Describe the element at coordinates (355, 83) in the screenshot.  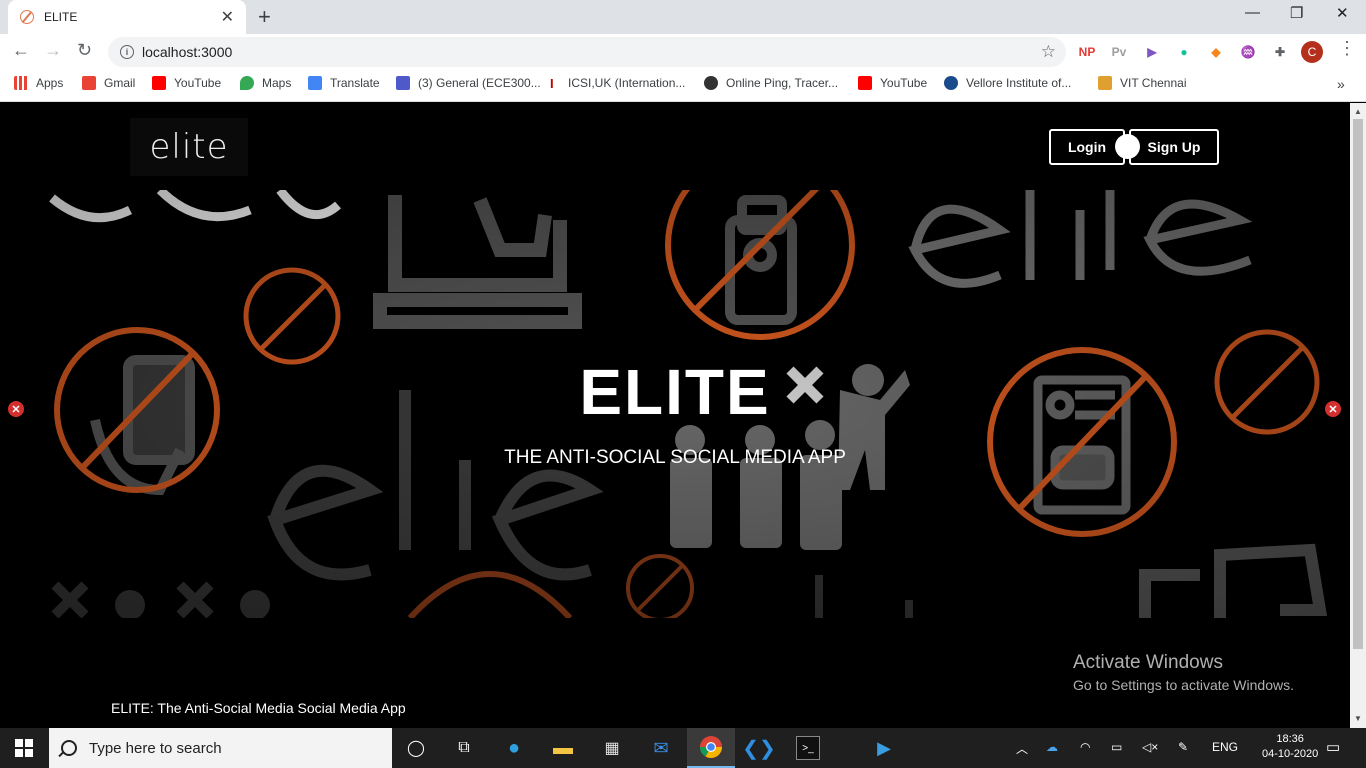
I see `bookmark-label: Translate` at that location.